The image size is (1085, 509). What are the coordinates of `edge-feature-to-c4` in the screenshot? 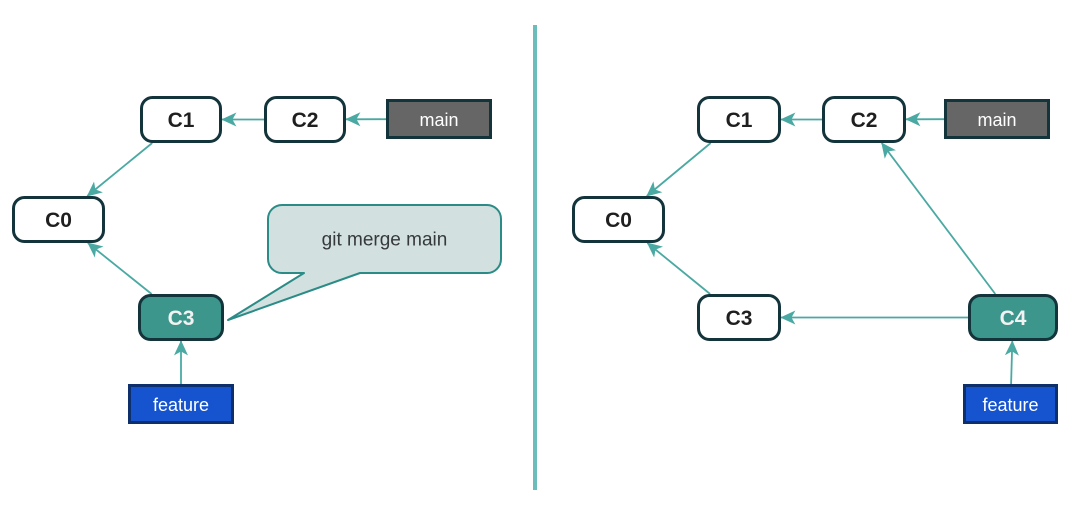 It's located at (1011, 362).